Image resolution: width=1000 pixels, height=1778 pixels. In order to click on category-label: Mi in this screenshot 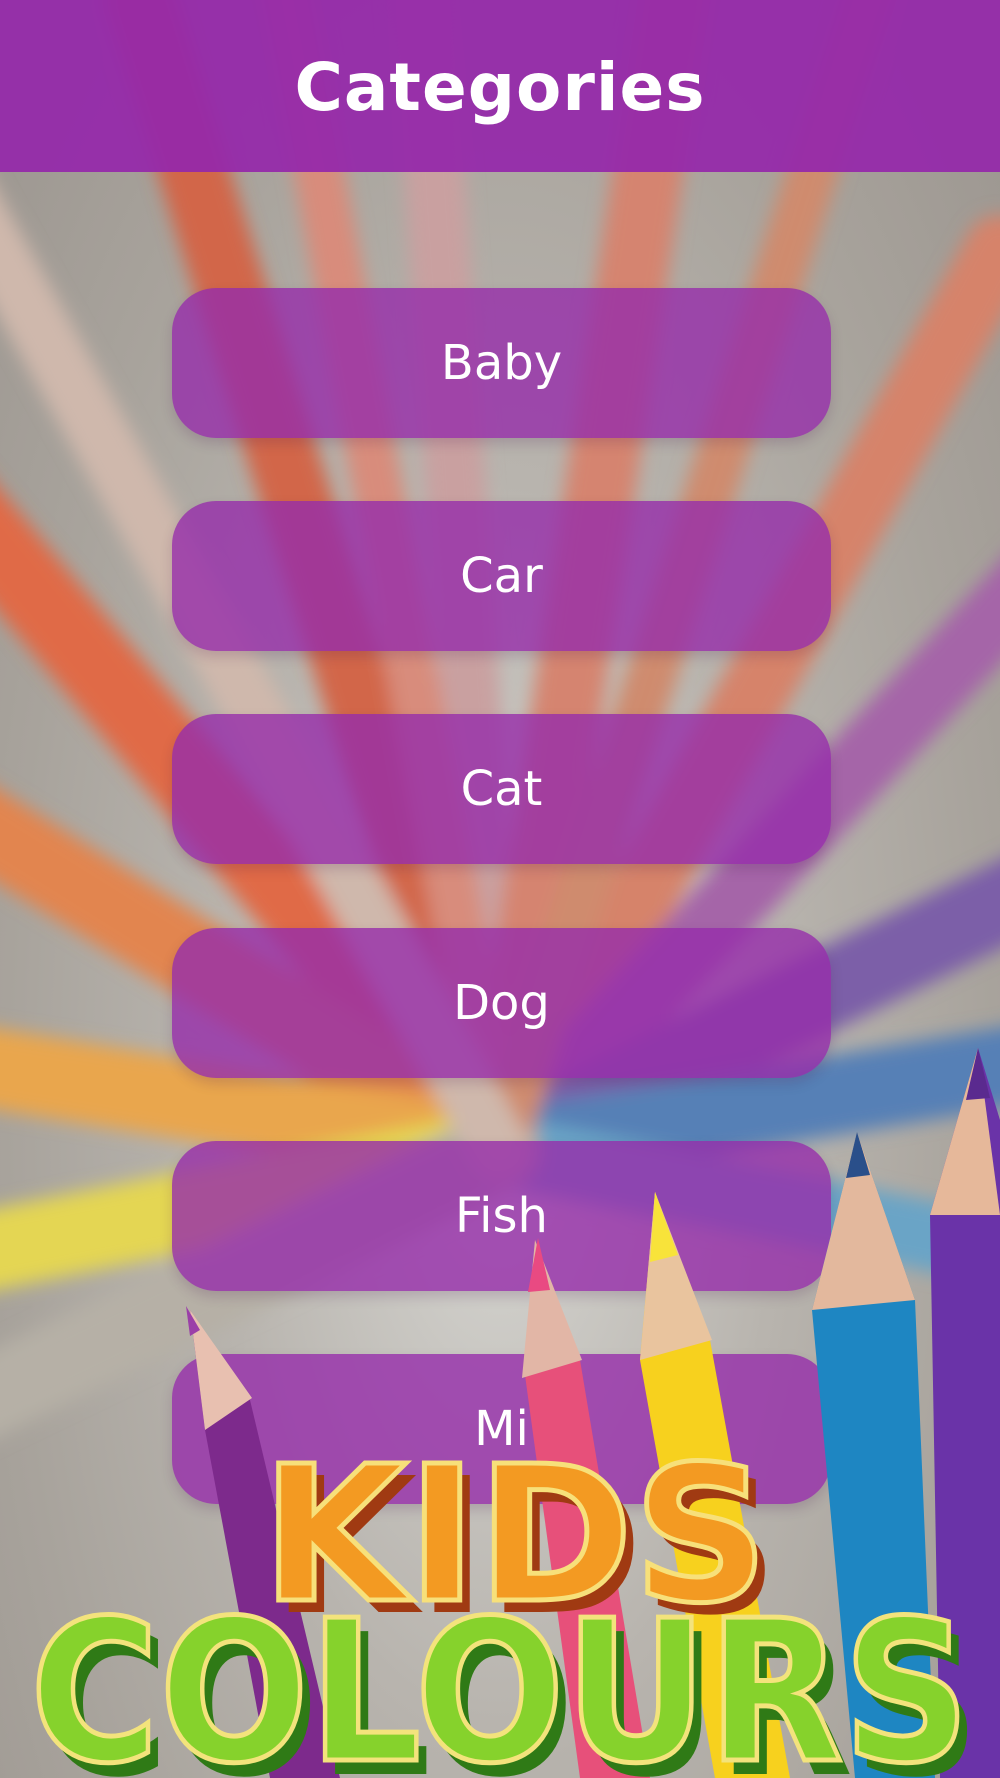, I will do `click(501, 1429)`.